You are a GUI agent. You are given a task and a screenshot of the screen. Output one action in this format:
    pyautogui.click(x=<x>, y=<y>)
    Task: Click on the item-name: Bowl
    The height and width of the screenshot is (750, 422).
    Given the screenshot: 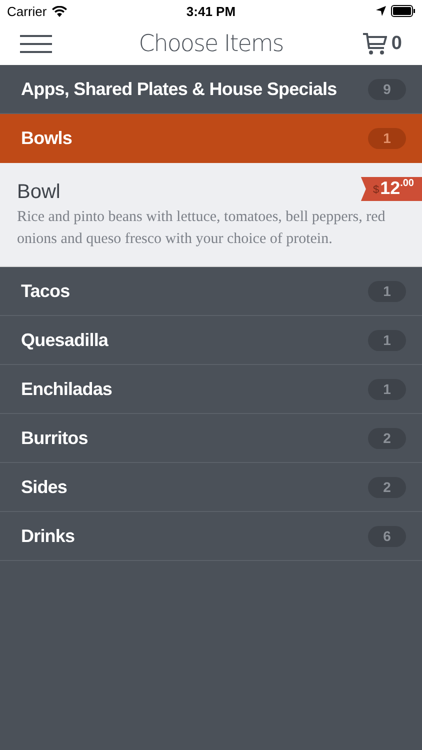 What is the action you would take?
    pyautogui.click(x=38, y=192)
    